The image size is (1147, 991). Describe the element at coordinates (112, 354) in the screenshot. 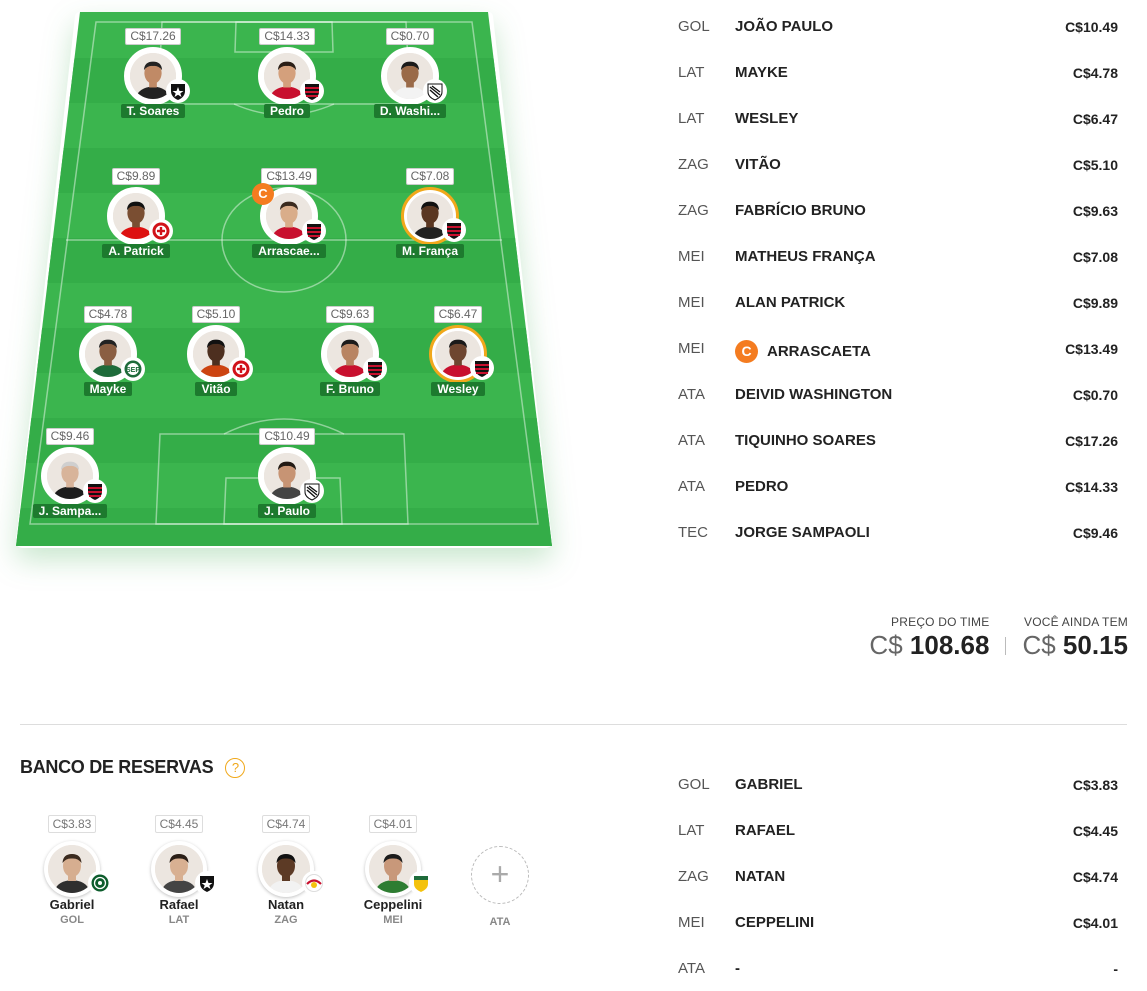

I see `player-avatar: SEP` at that location.